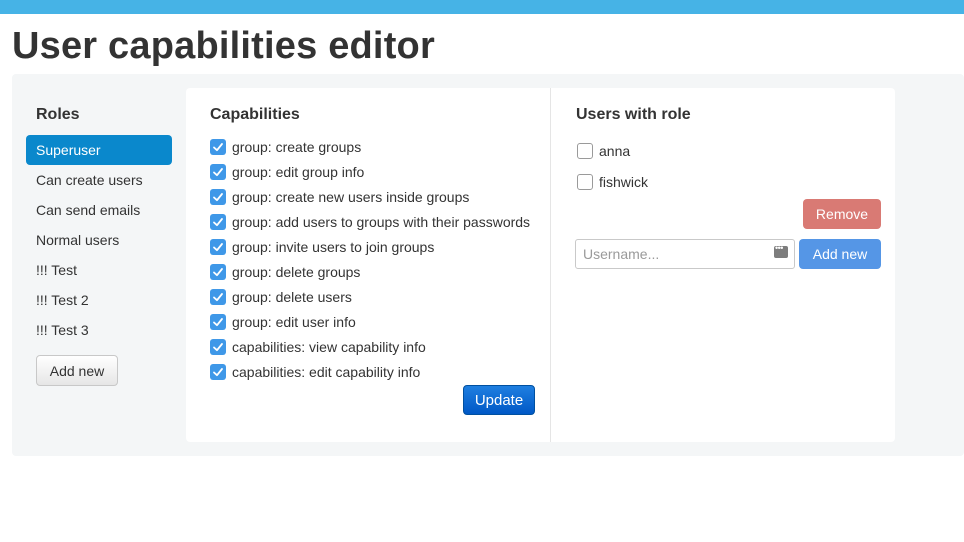 The image size is (964, 542). I want to click on remove-button: Remove, so click(842, 214).